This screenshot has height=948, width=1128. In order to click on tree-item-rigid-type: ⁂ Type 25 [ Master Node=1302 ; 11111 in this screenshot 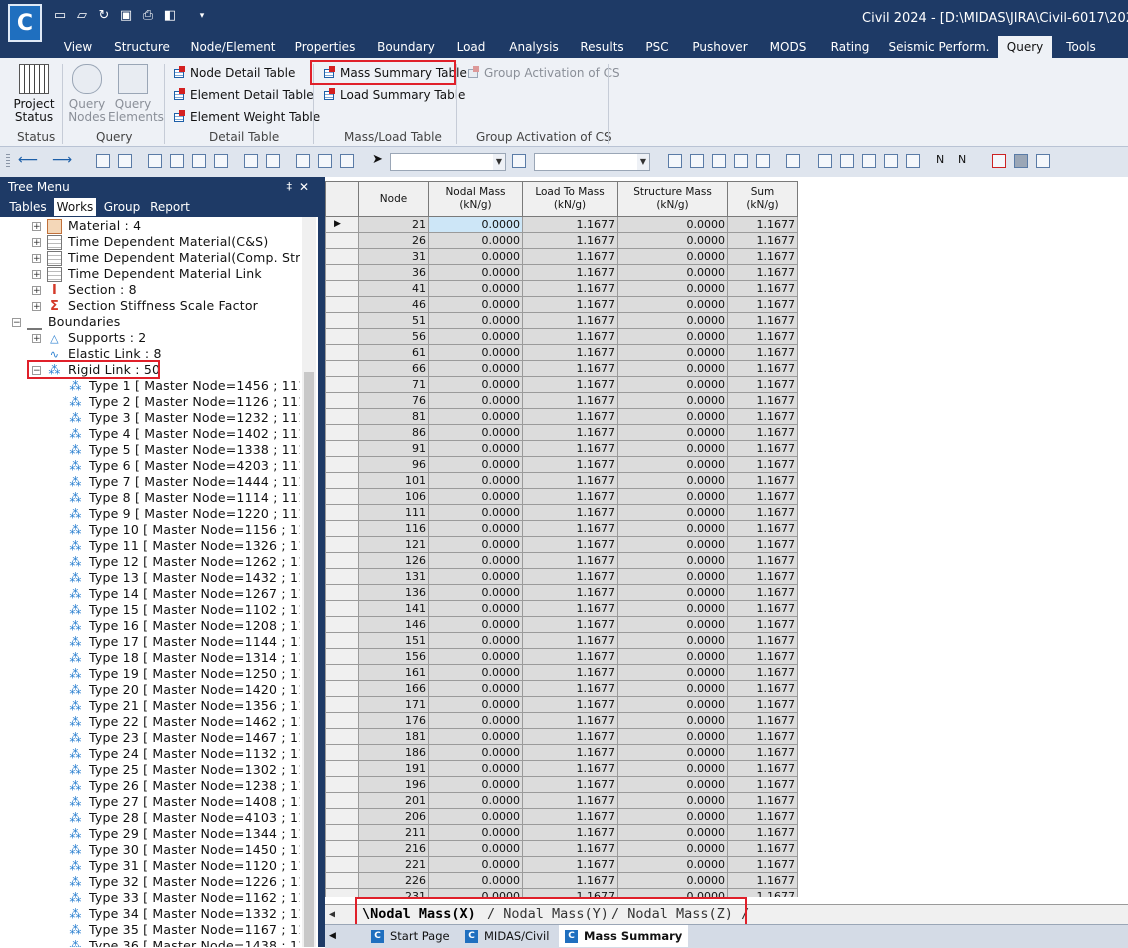, I will do `click(184, 770)`.